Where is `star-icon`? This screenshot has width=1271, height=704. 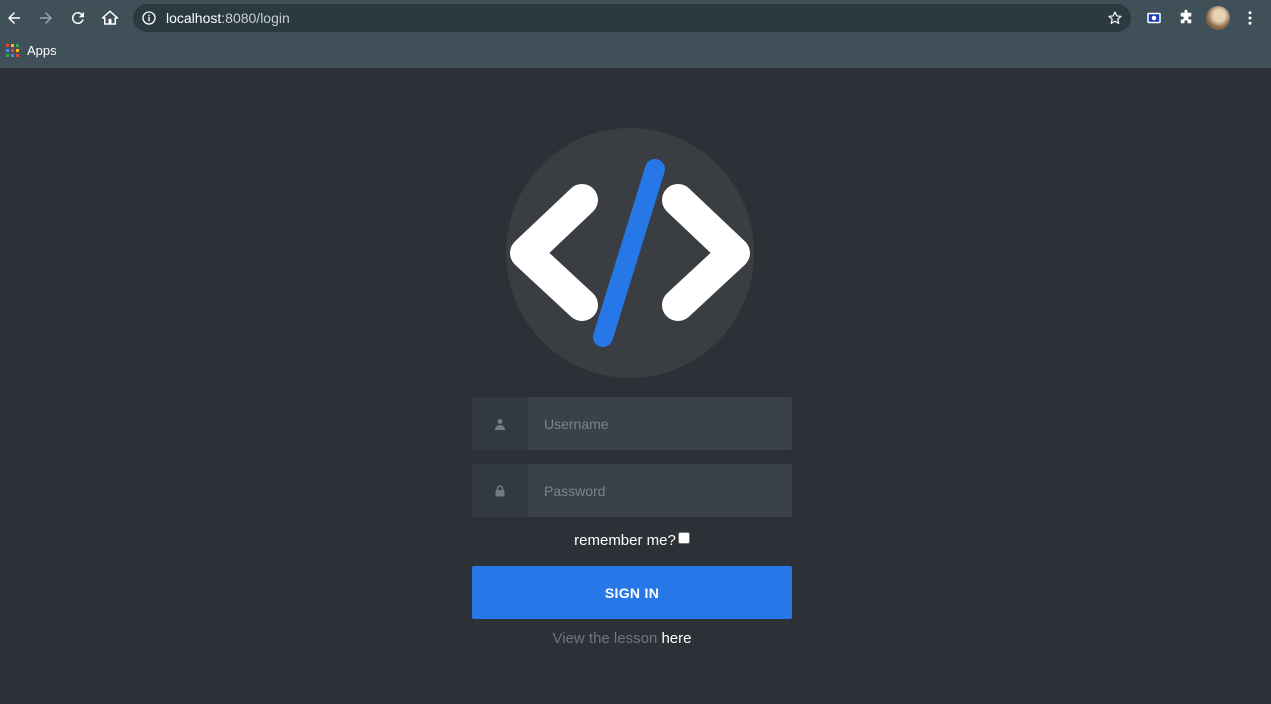 star-icon is located at coordinates (1115, 18).